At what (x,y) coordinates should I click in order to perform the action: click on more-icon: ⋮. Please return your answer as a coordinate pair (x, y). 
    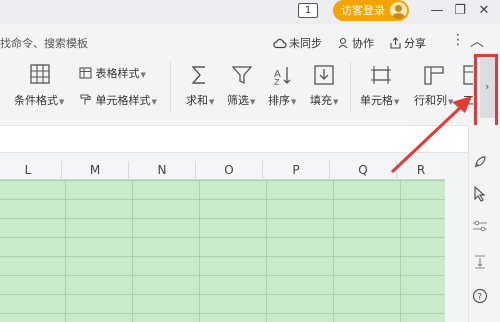
    Looking at the image, I should click on (458, 40).